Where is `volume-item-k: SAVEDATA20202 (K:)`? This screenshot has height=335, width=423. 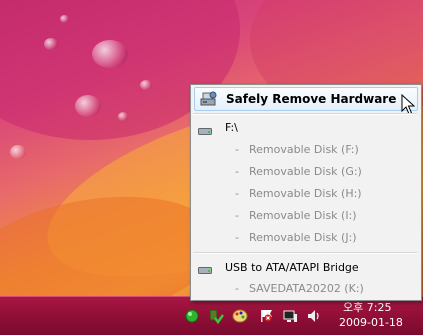 volume-item-k: SAVEDATA20202 (K:) is located at coordinates (306, 288).